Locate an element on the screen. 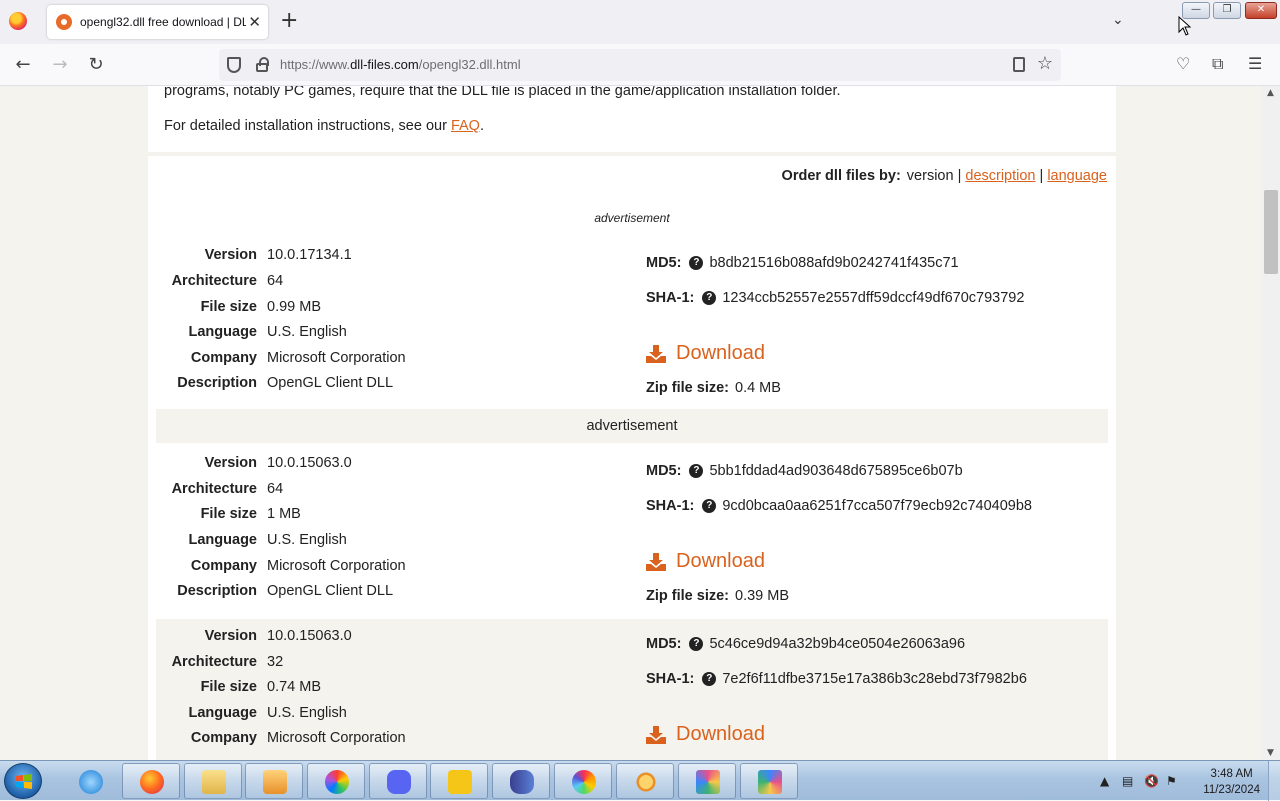 This screenshot has height=801, width=1280. page-scrollbar: ▲ ▼ is located at coordinates (1271, 423).